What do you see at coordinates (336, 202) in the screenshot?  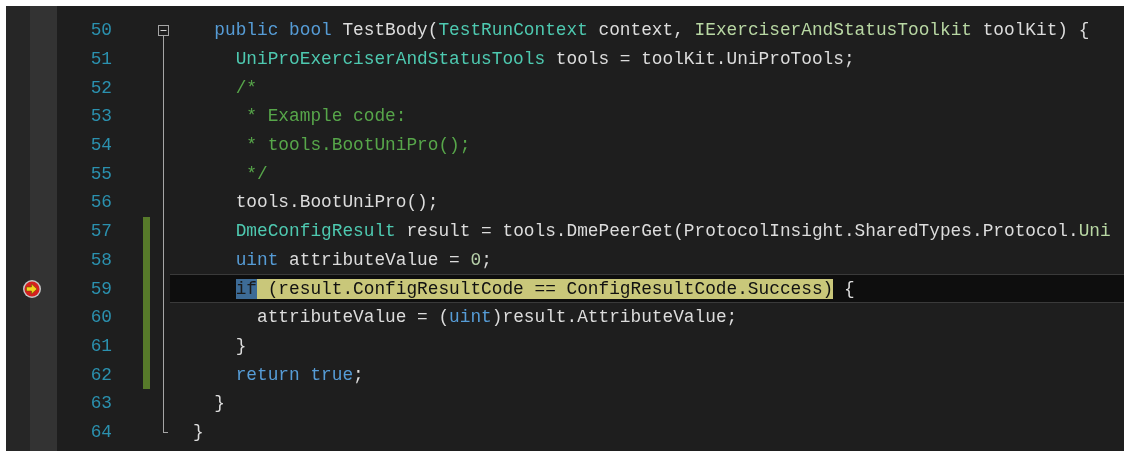 I see `code-line: tools.BootUniPro();` at bounding box center [336, 202].